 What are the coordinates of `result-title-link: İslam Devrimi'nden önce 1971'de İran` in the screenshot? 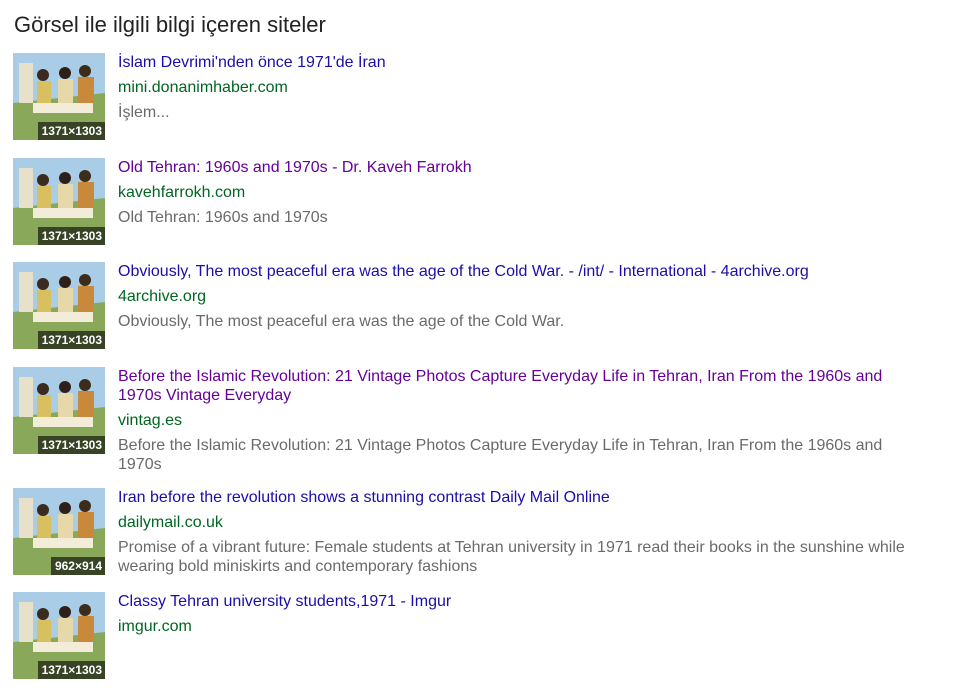 It's located at (523, 62).